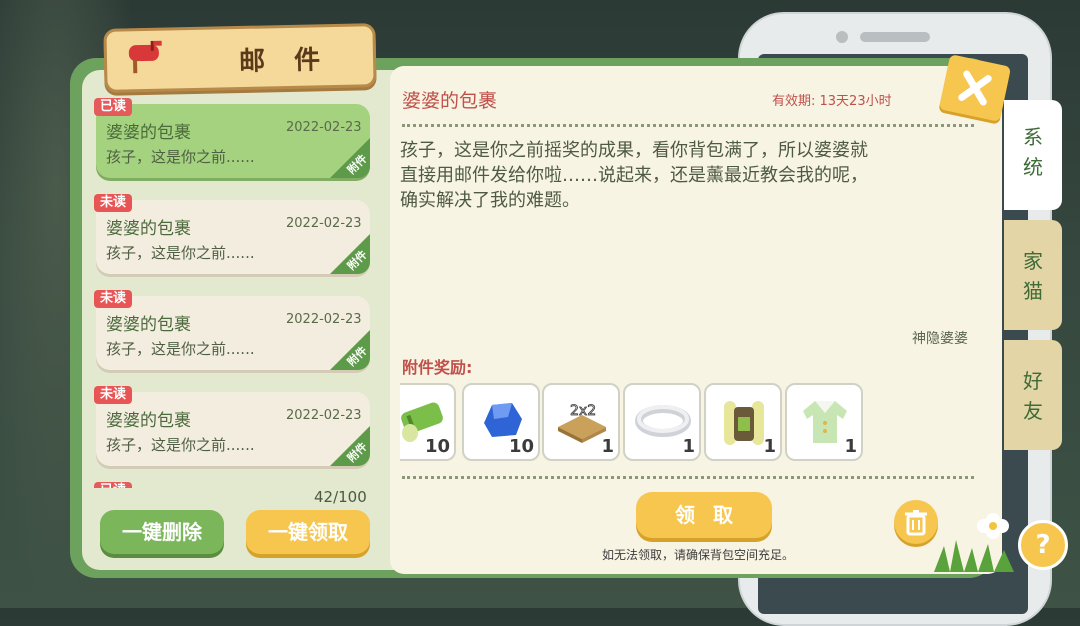 The height and width of the screenshot is (626, 1080). I want to click on claim-all-button: 一键领取, so click(308, 532).